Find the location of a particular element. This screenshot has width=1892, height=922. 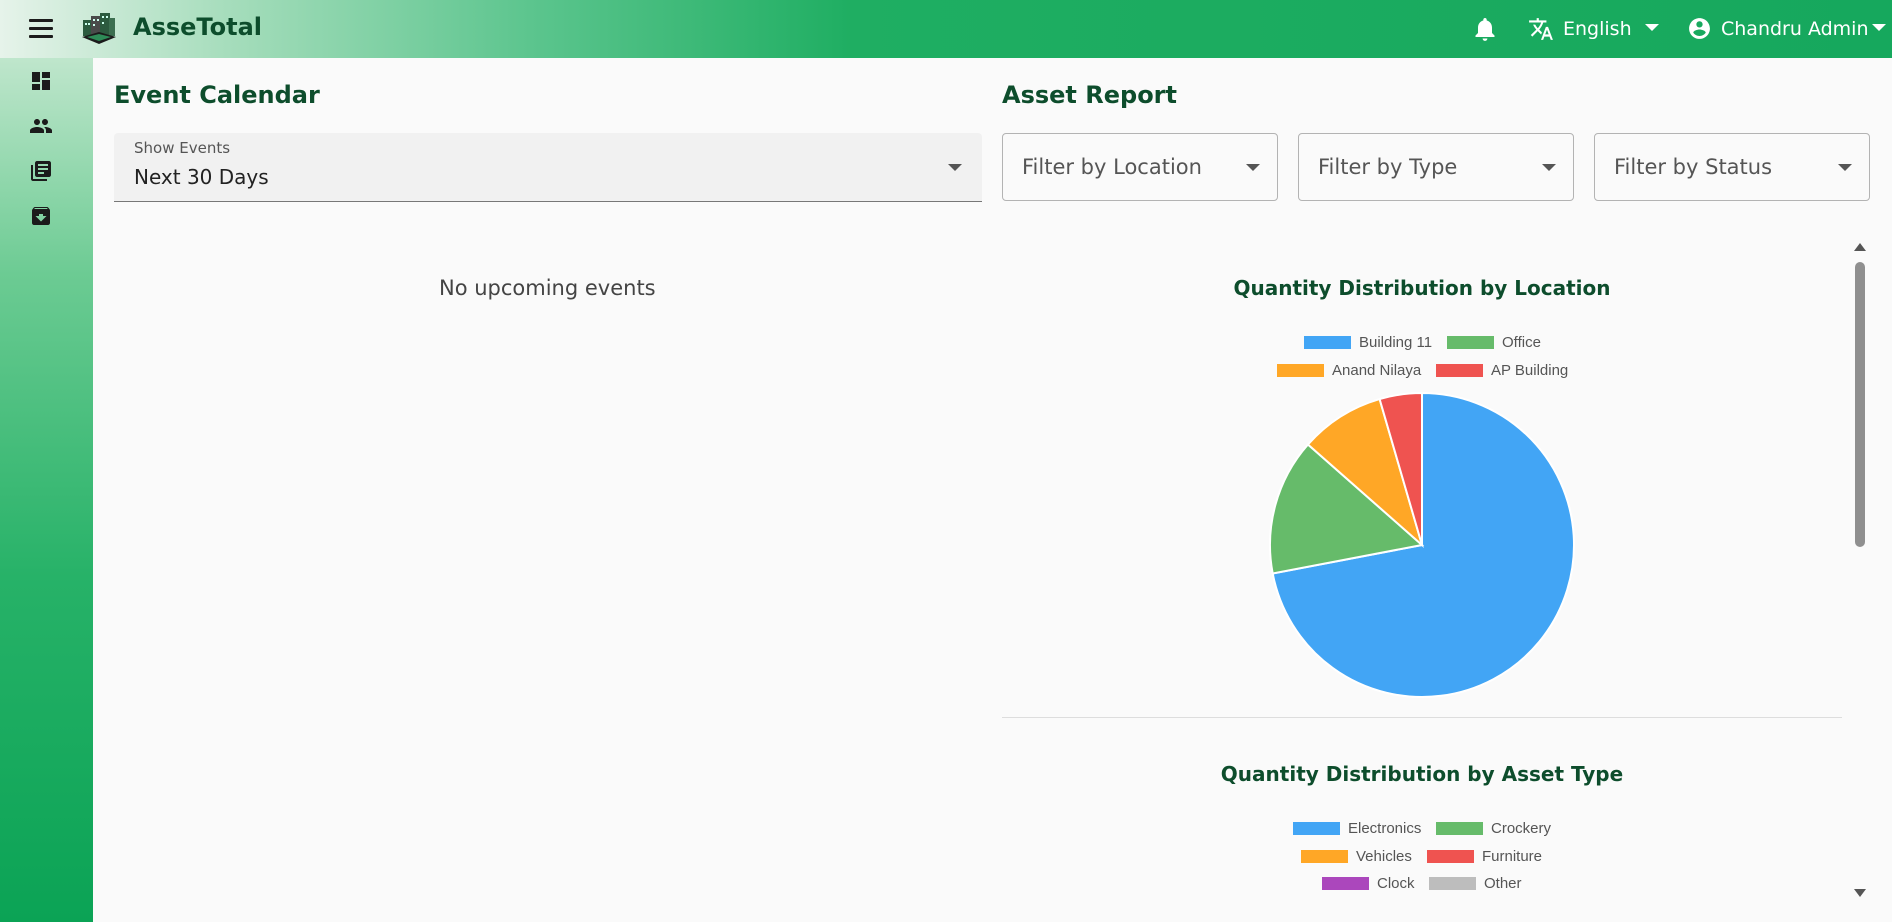

filter-type-select: Filter by Type is located at coordinates (1436, 167).